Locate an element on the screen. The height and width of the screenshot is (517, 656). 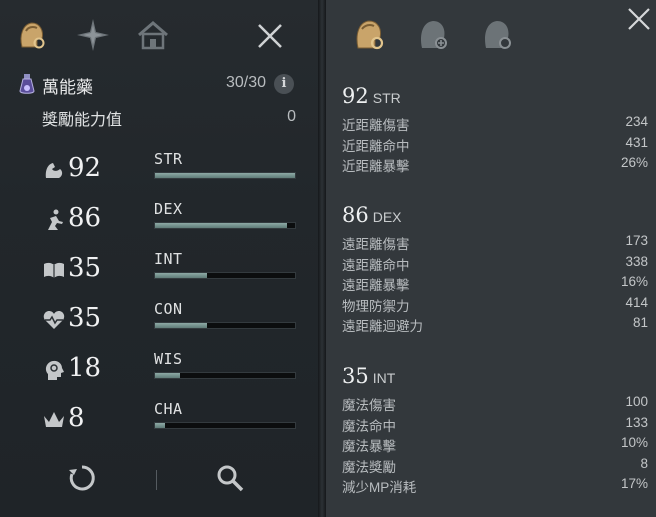
open-book-icon is located at coordinates (54, 270).